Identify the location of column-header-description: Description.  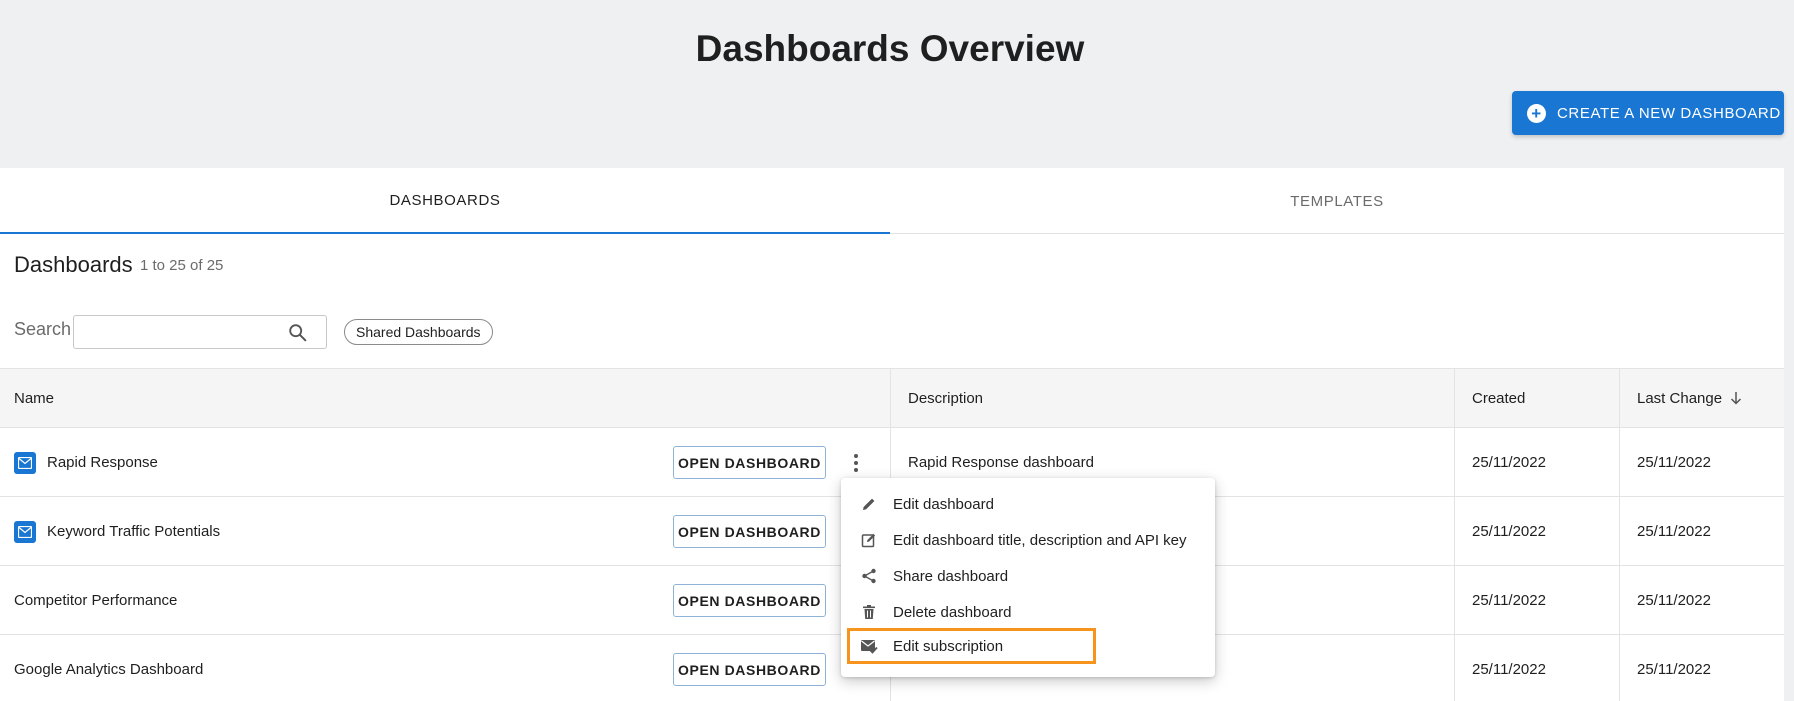
(945, 398).